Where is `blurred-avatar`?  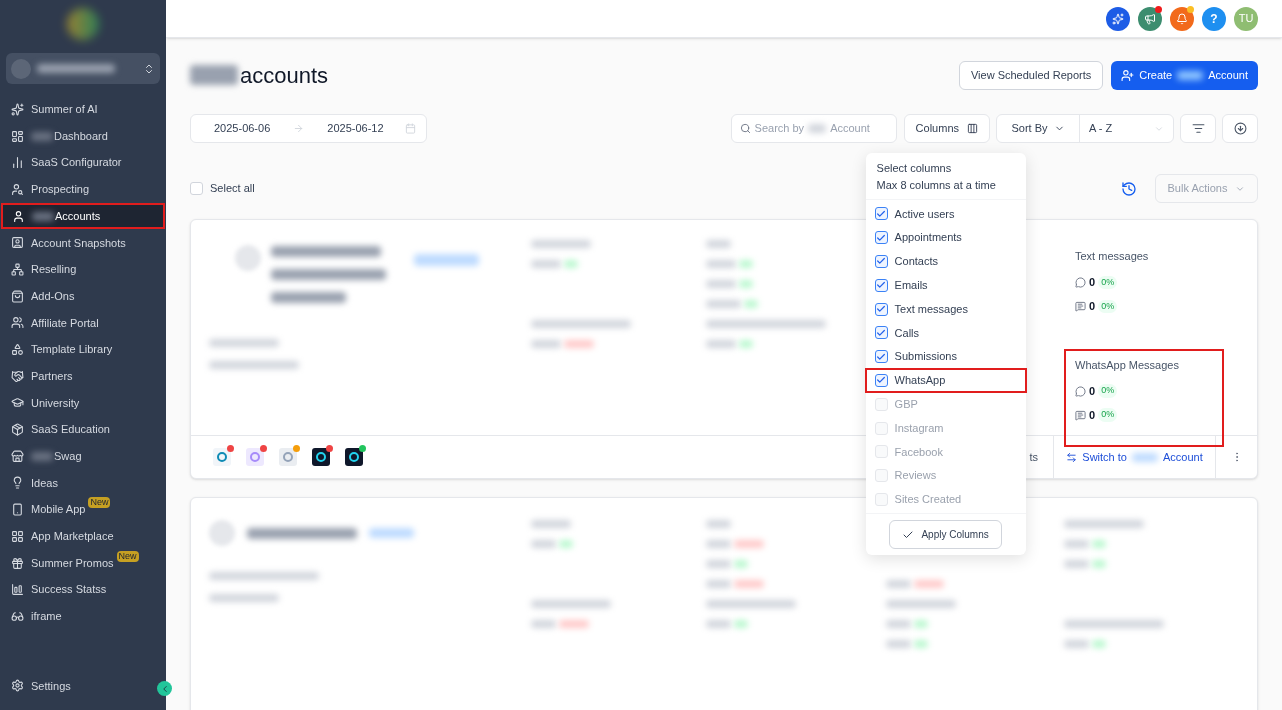
blurred-avatar is located at coordinates (222, 533).